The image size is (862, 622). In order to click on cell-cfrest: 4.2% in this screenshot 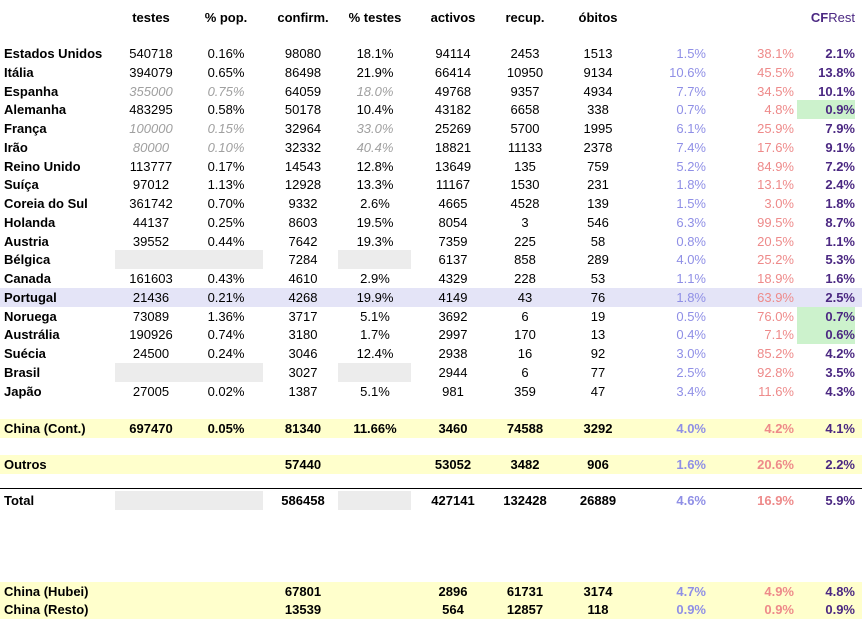, I will do `click(840, 353)`.